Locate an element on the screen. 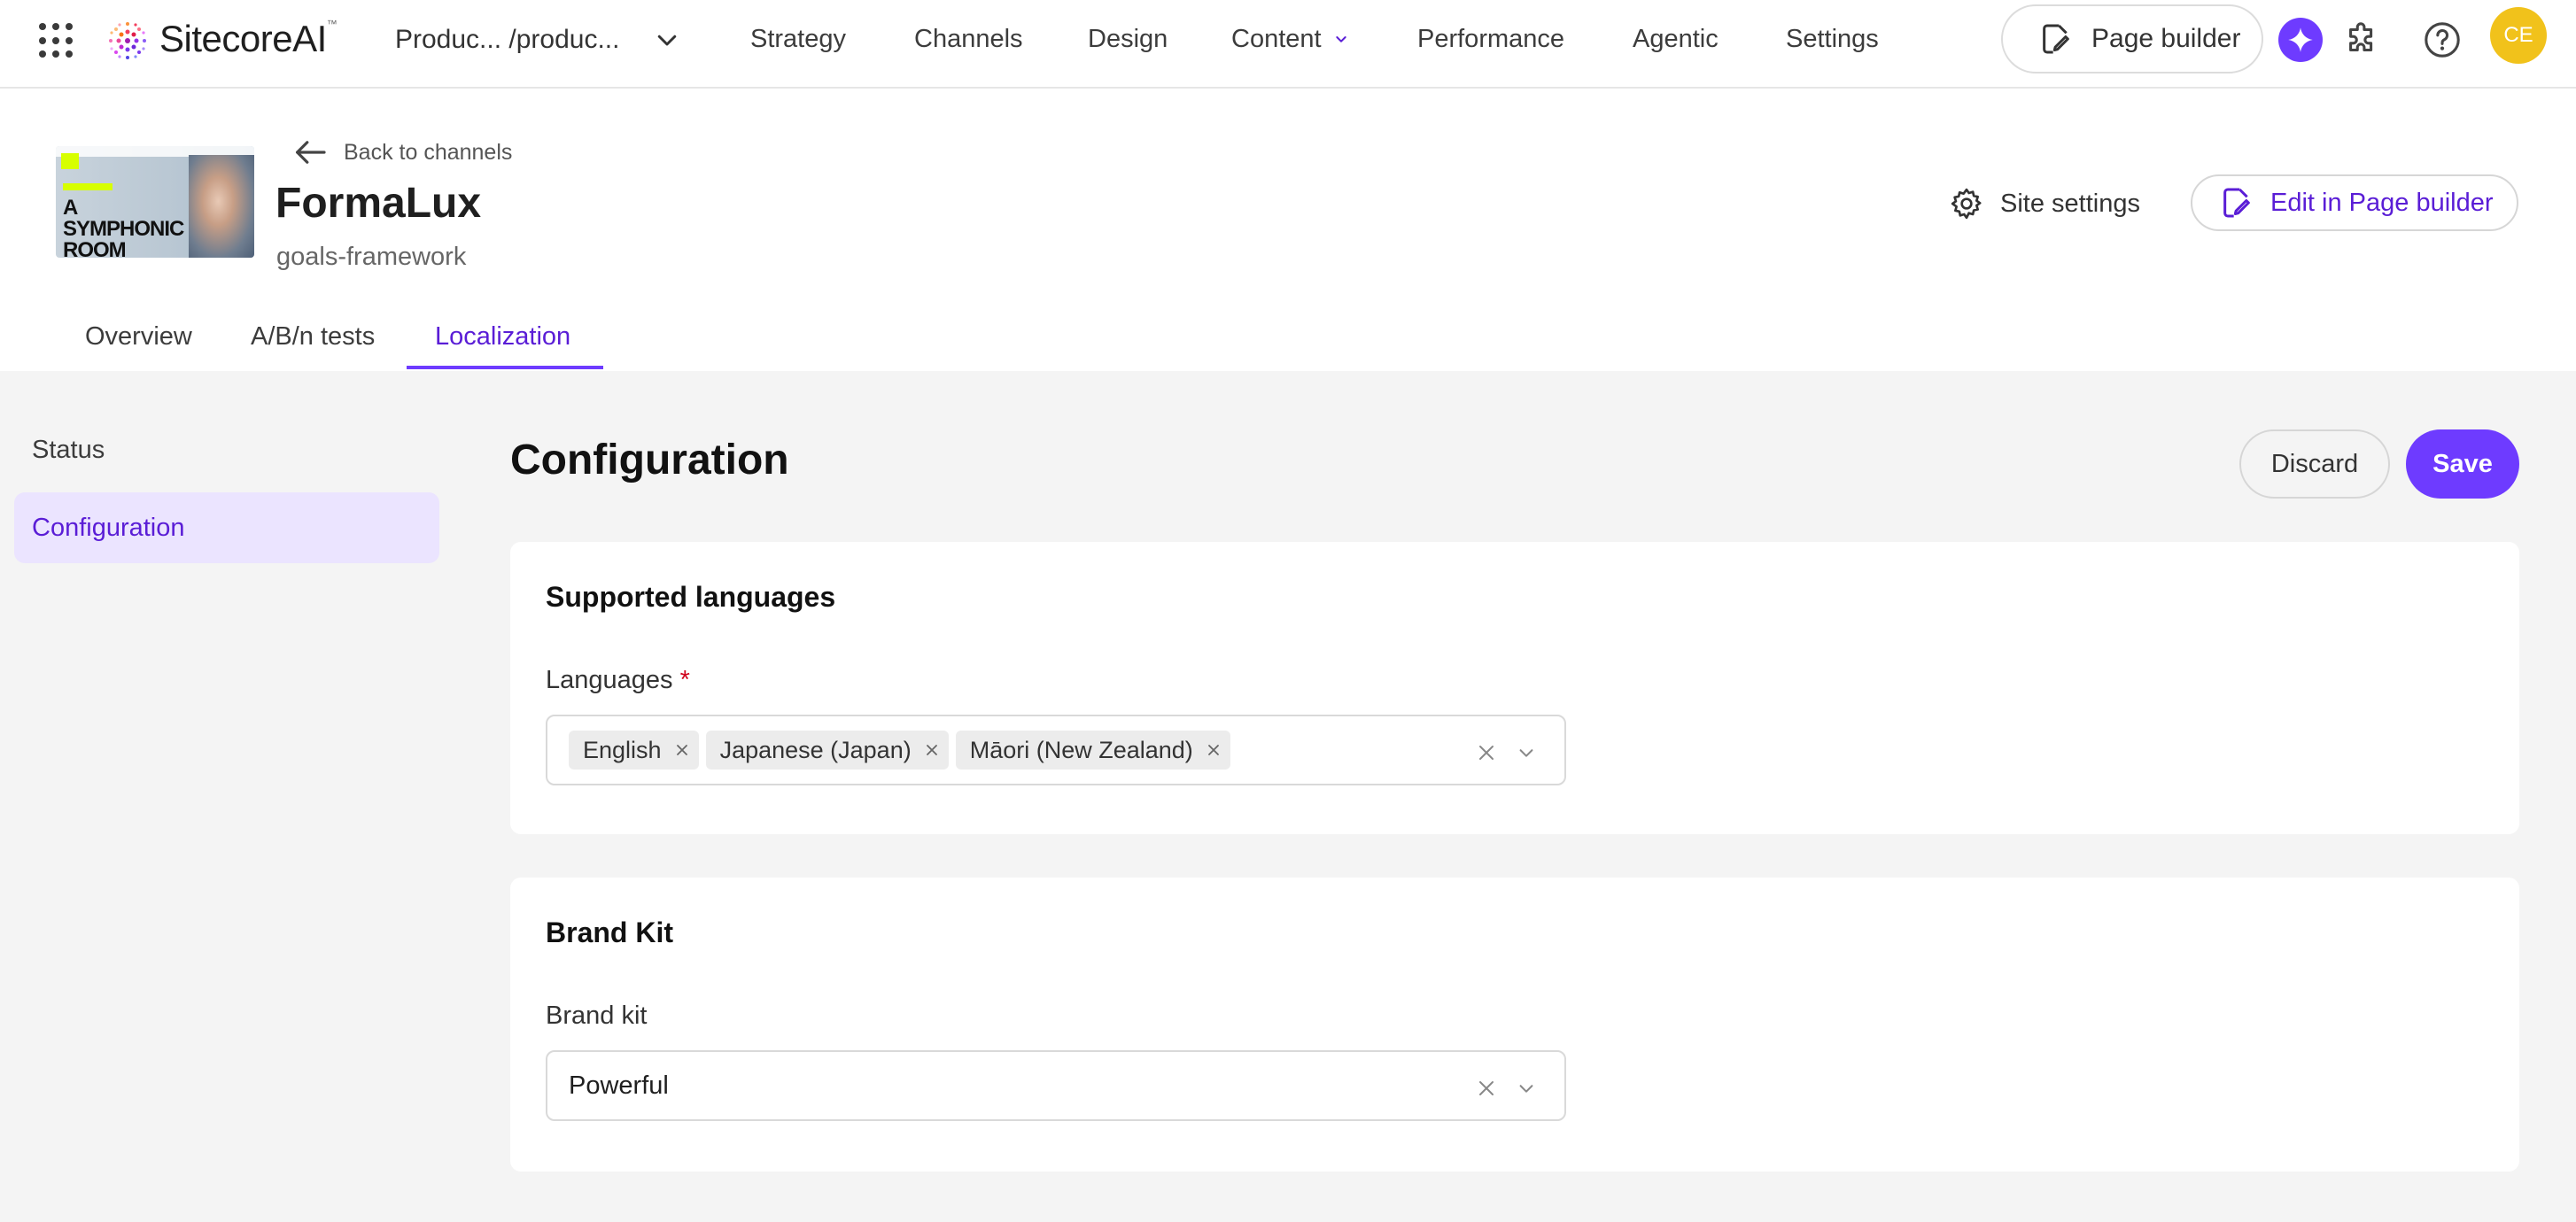 The height and width of the screenshot is (1222, 2576). chip-label: Japanese (Japan) is located at coordinates (815, 749).